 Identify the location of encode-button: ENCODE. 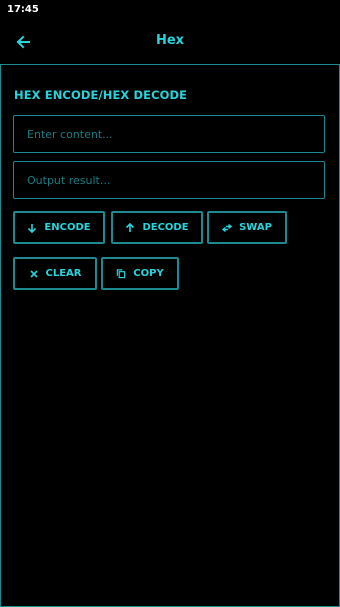
(59, 227).